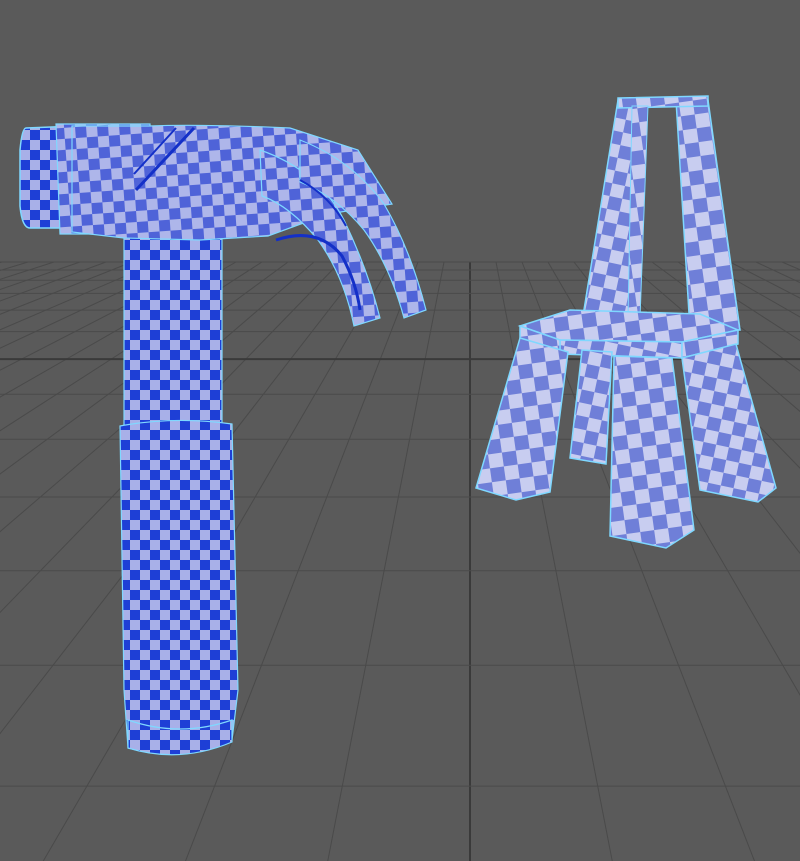 This screenshot has width=800, height=861. What do you see at coordinates (173, 330) in the screenshot?
I see `hammer-handle-upper` at bounding box center [173, 330].